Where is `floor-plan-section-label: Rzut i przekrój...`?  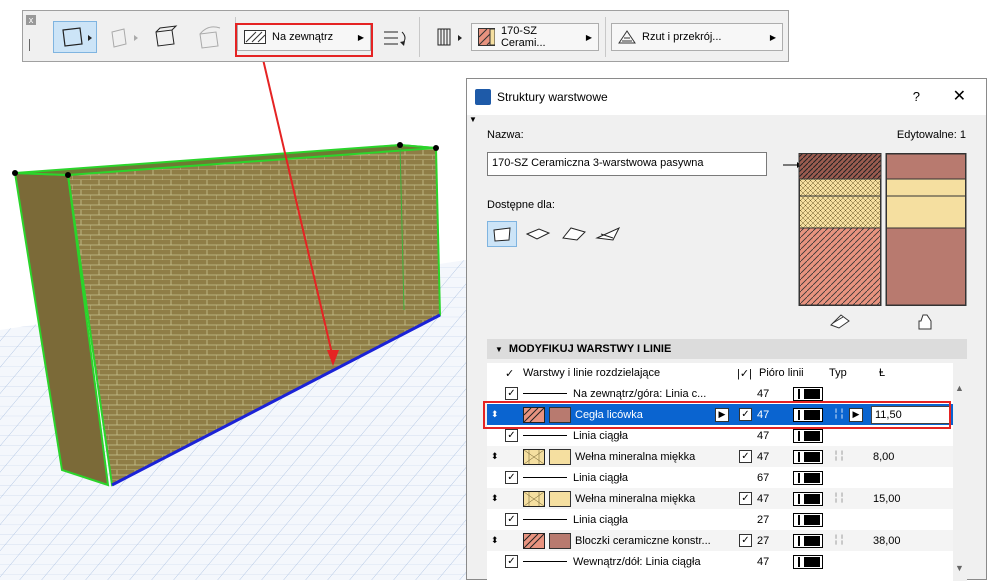
floor-plan-section-label: Rzut i przekrój... is located at coordinates (682, 37).